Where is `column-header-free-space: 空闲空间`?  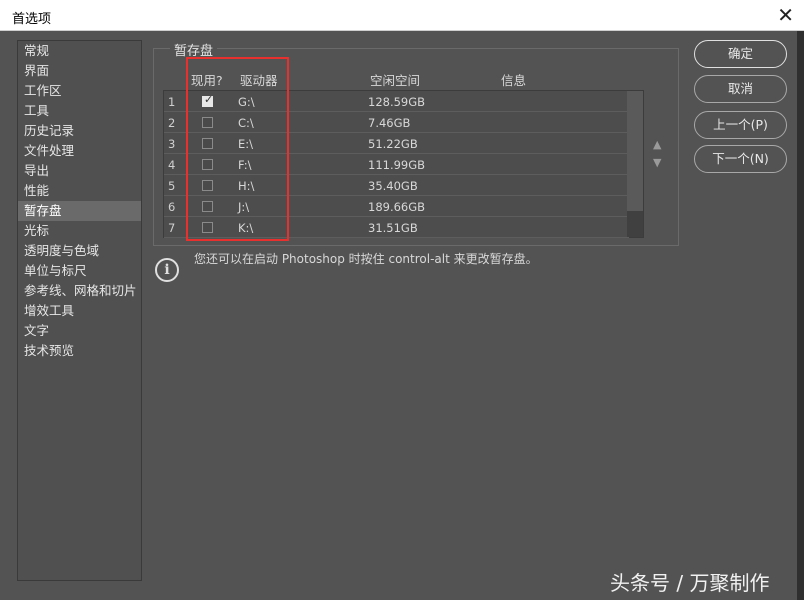 column-header-free-space: 空闲空间 is located at coordinates (395, 80).